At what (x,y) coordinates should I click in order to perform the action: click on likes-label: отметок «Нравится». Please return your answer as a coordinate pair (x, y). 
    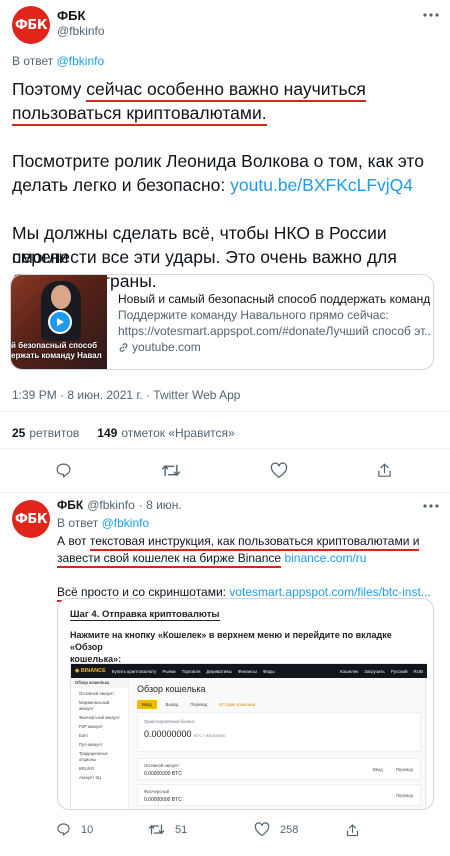
    Looking at the image, I should click on (177, 433).